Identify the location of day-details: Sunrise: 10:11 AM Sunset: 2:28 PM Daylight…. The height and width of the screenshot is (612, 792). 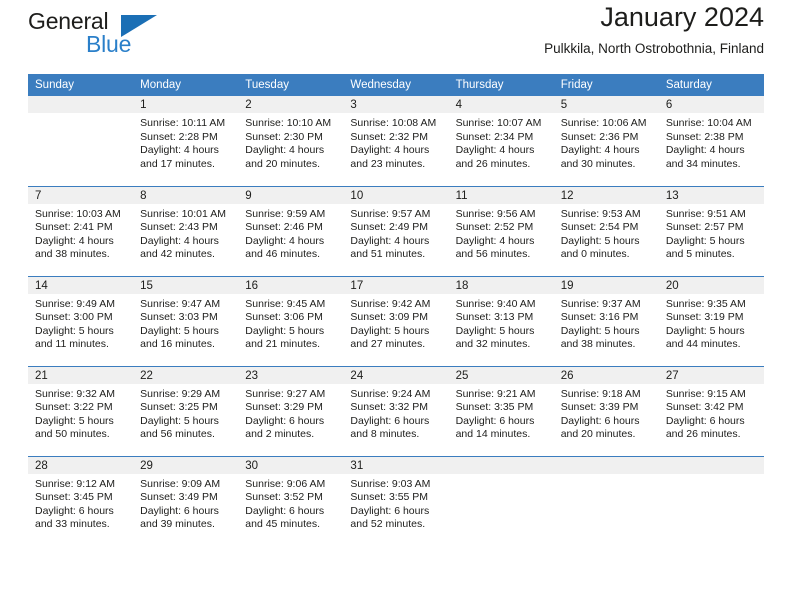
(185, 142).